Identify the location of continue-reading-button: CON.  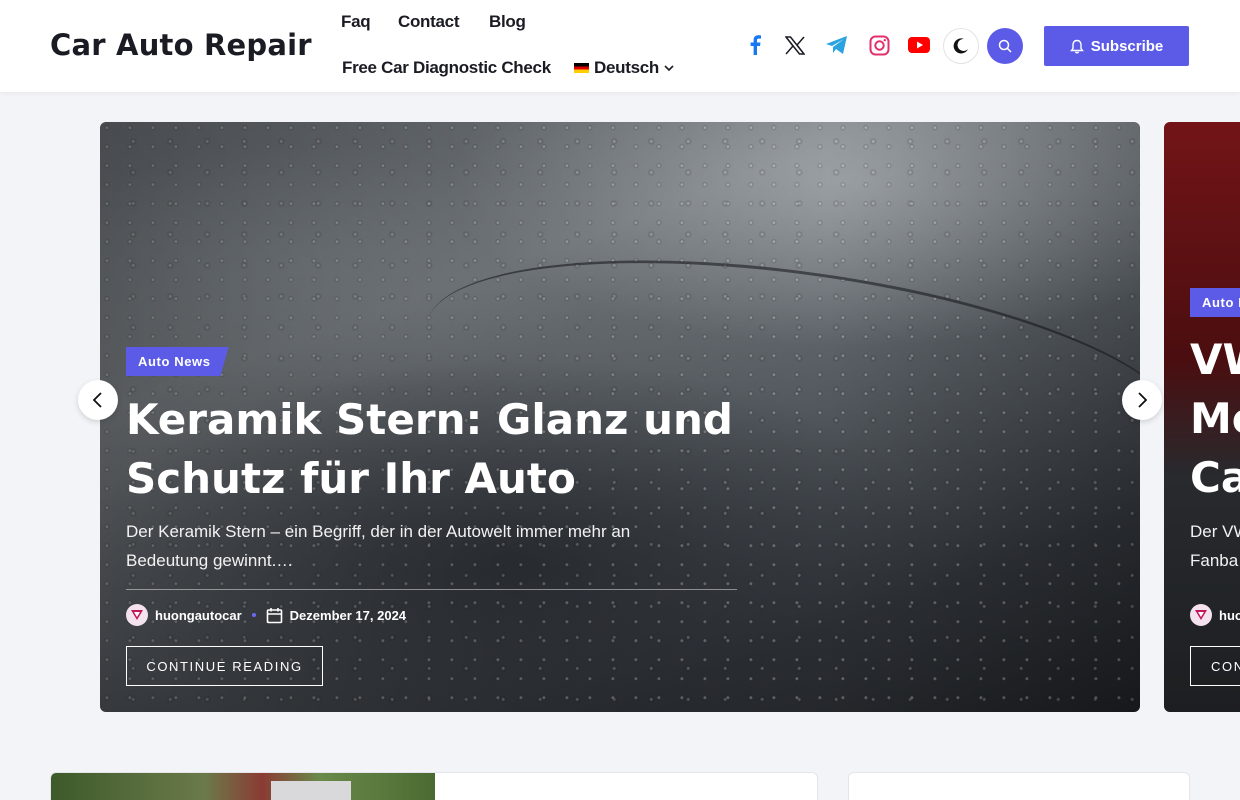
(1215, 666).